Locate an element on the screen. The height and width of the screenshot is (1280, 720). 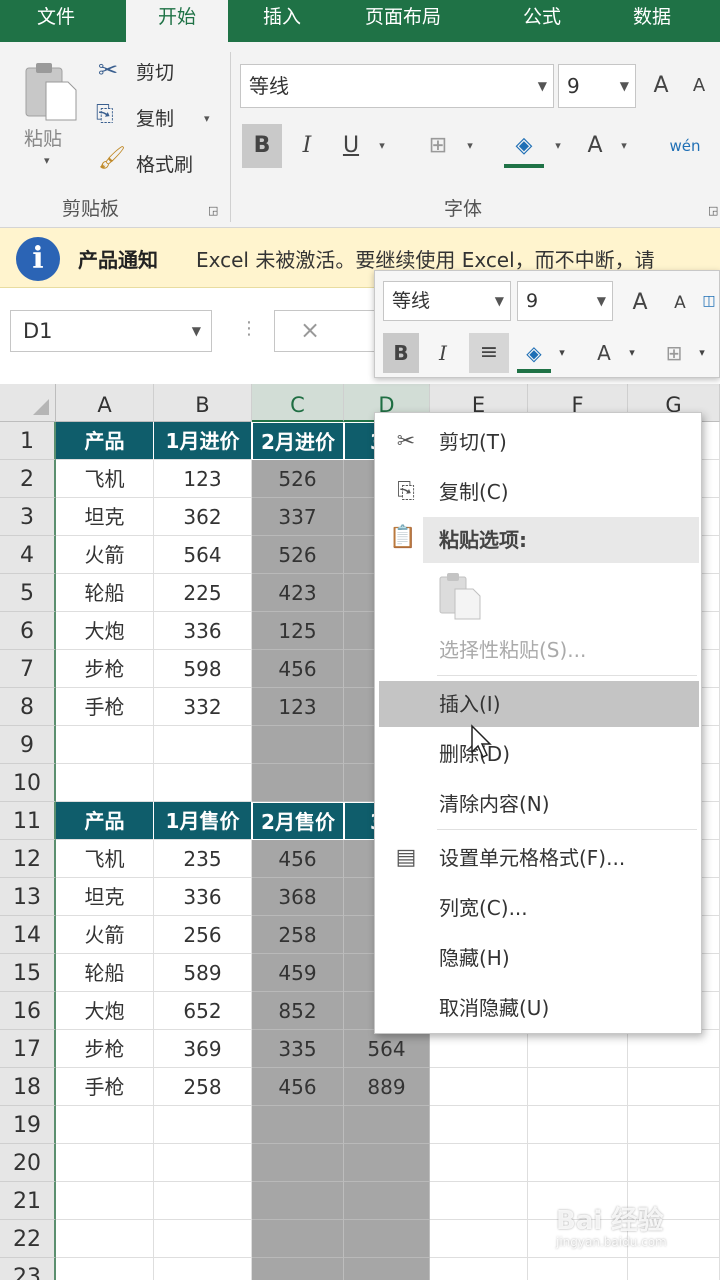
menu-item-clear-contents: 清除内容(N) is located at coordinates (539, 804).